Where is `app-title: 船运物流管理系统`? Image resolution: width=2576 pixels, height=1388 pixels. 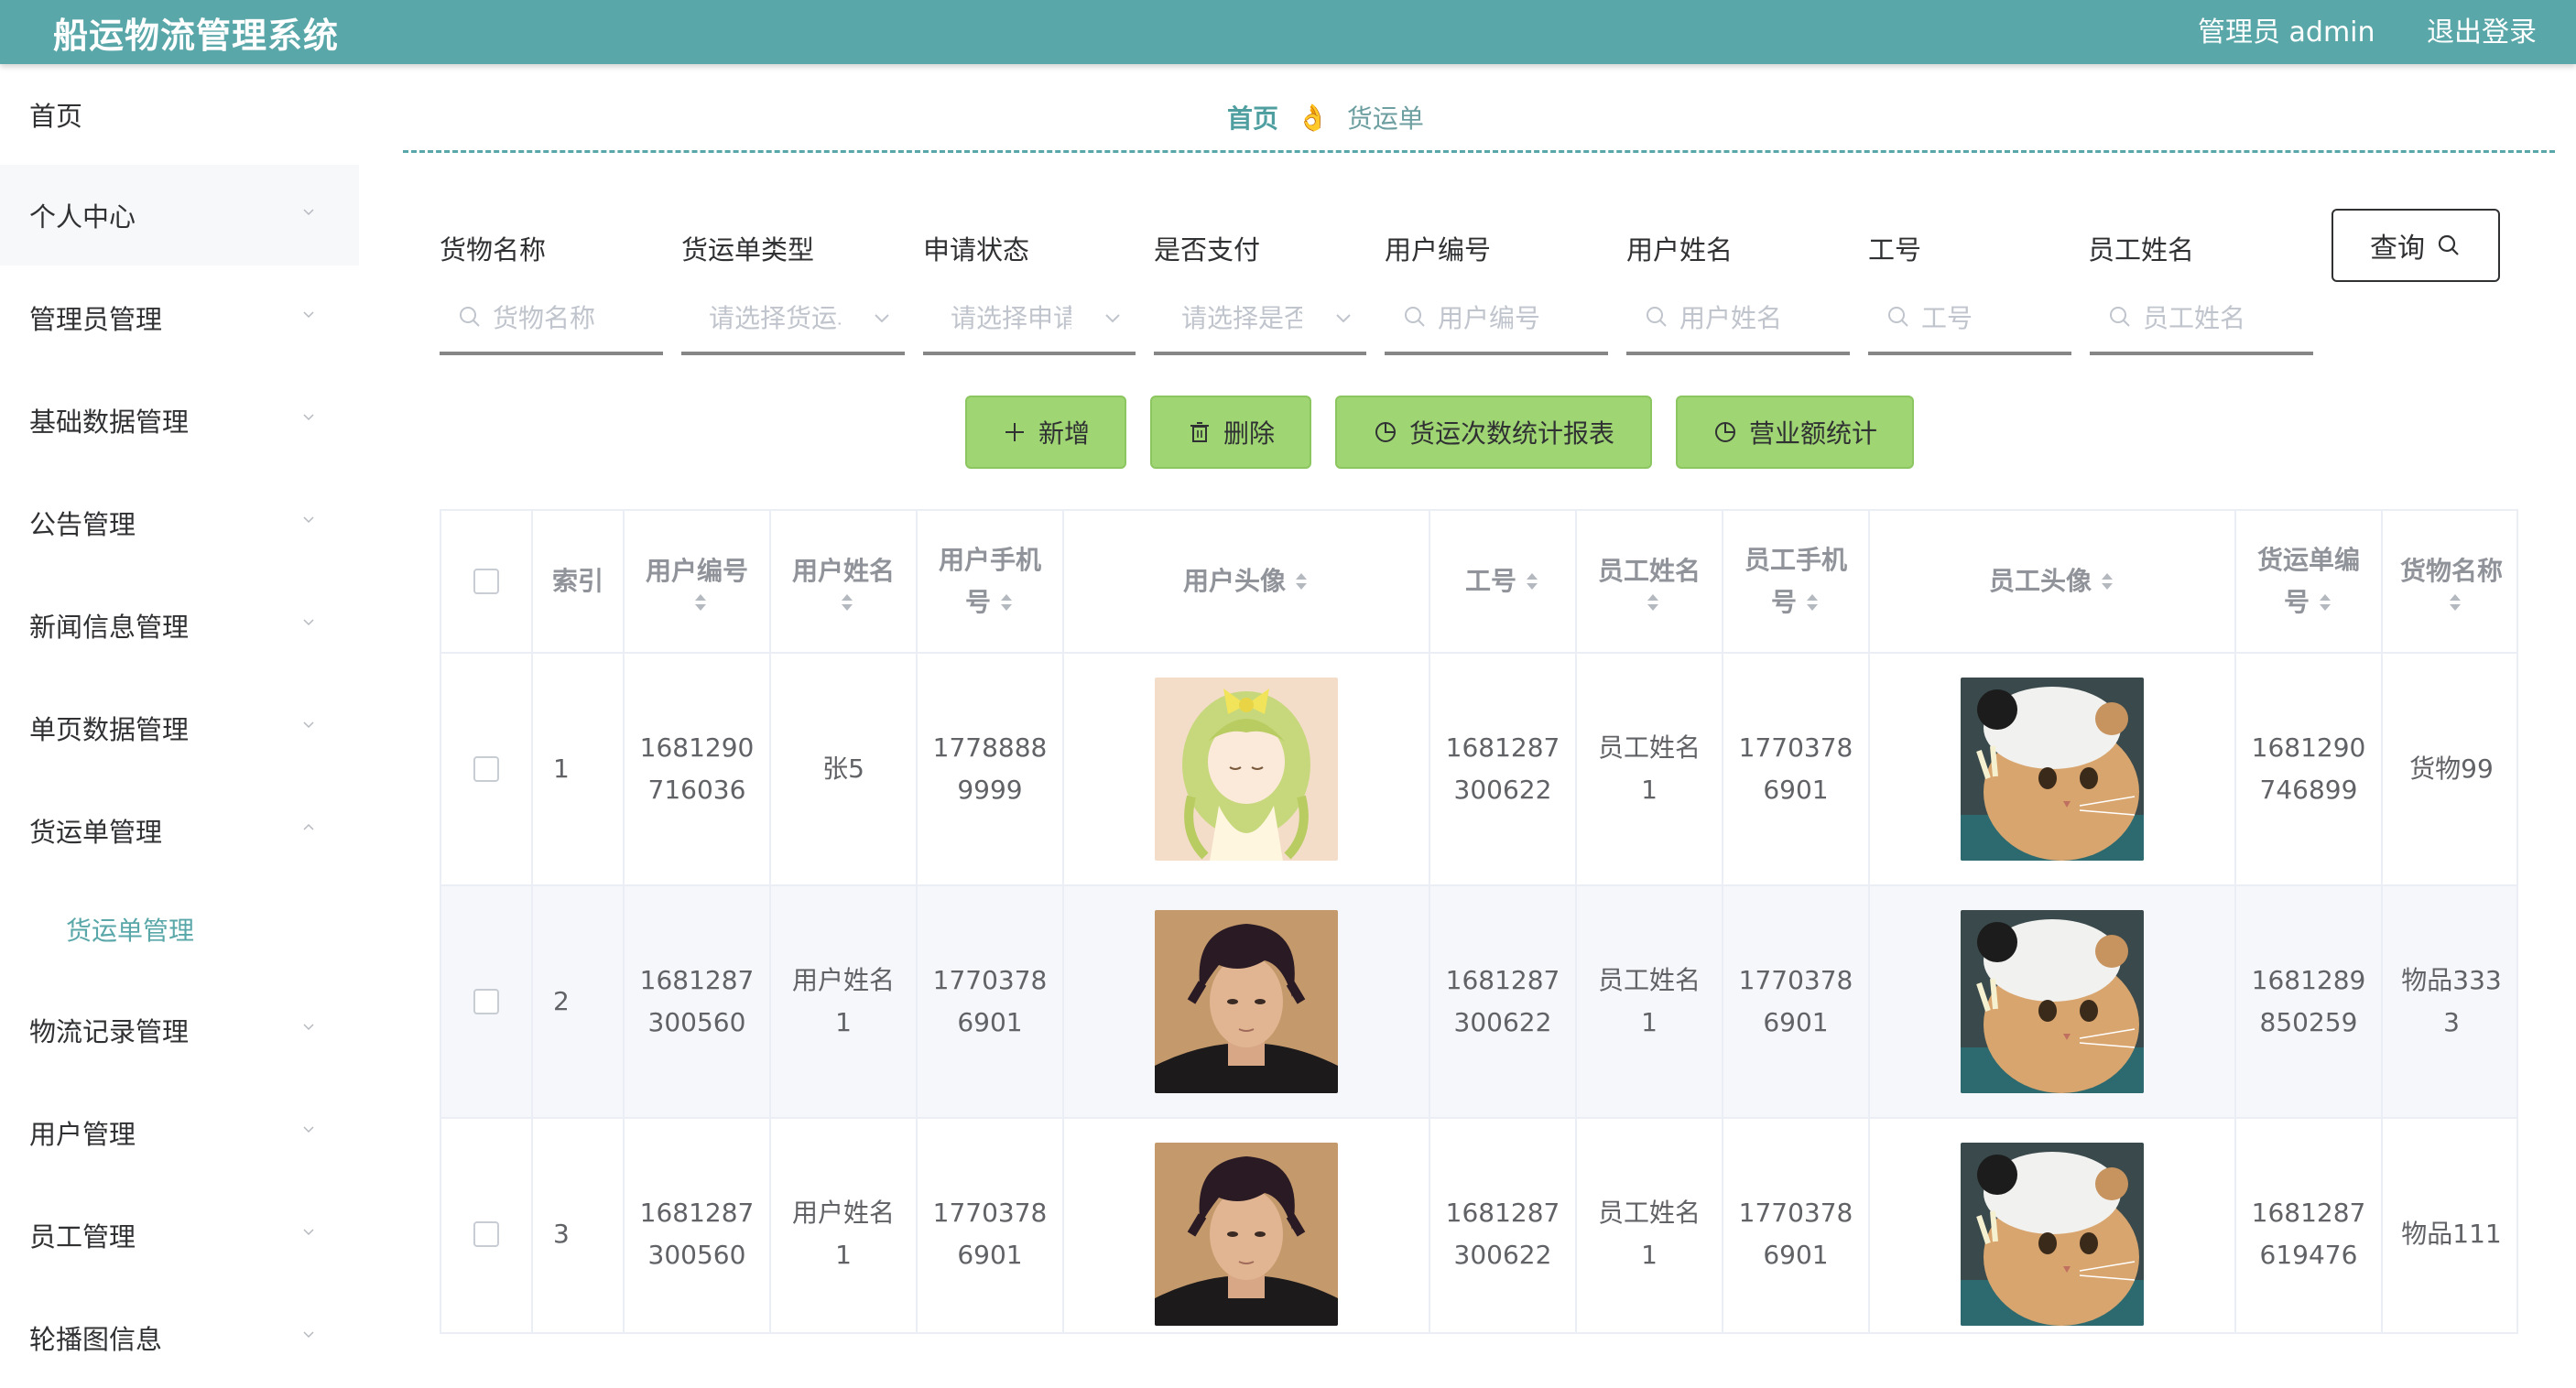
app-title: 船运物流管理系统 is located at coordinates (196, 36).